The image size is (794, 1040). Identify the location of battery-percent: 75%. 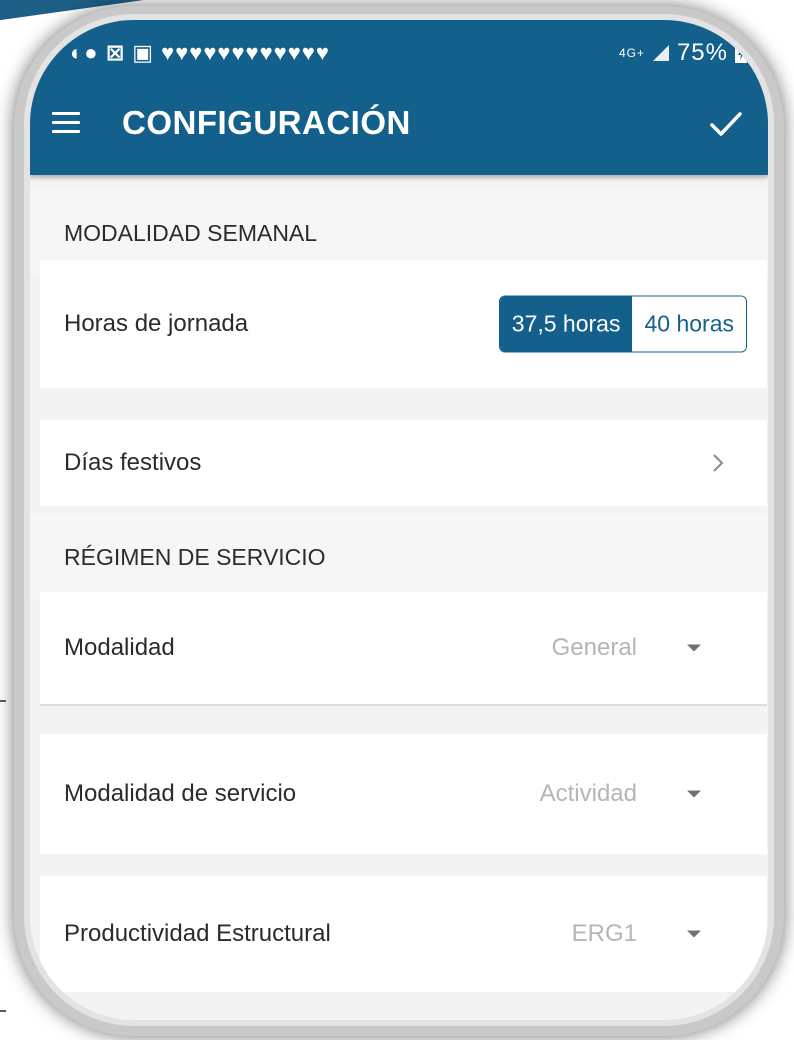
(702, 52).